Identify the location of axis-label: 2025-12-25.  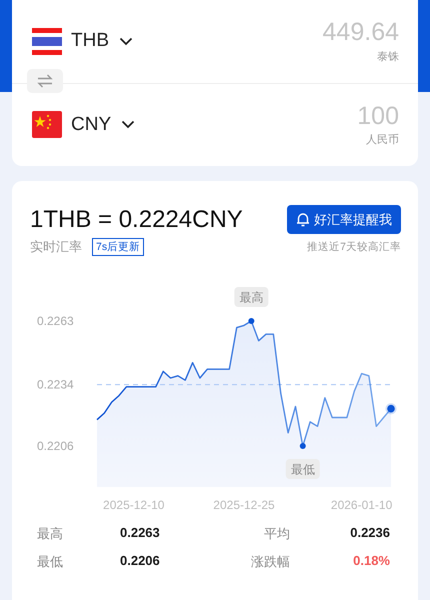
(244, 505).